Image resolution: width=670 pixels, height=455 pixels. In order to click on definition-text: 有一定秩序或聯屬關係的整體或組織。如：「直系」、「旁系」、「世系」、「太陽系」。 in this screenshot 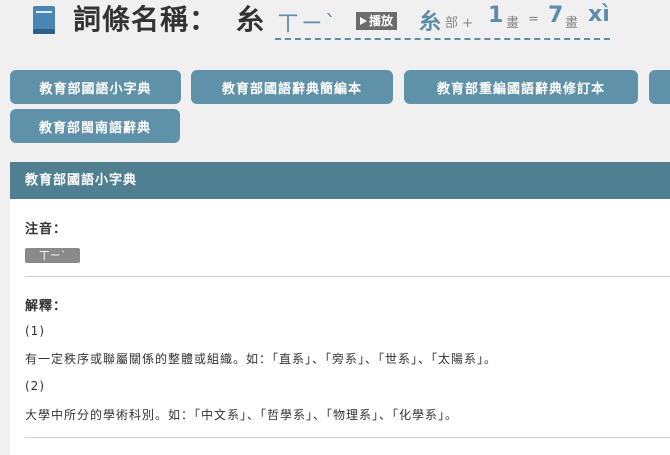, I will do `click(261, 359)`.